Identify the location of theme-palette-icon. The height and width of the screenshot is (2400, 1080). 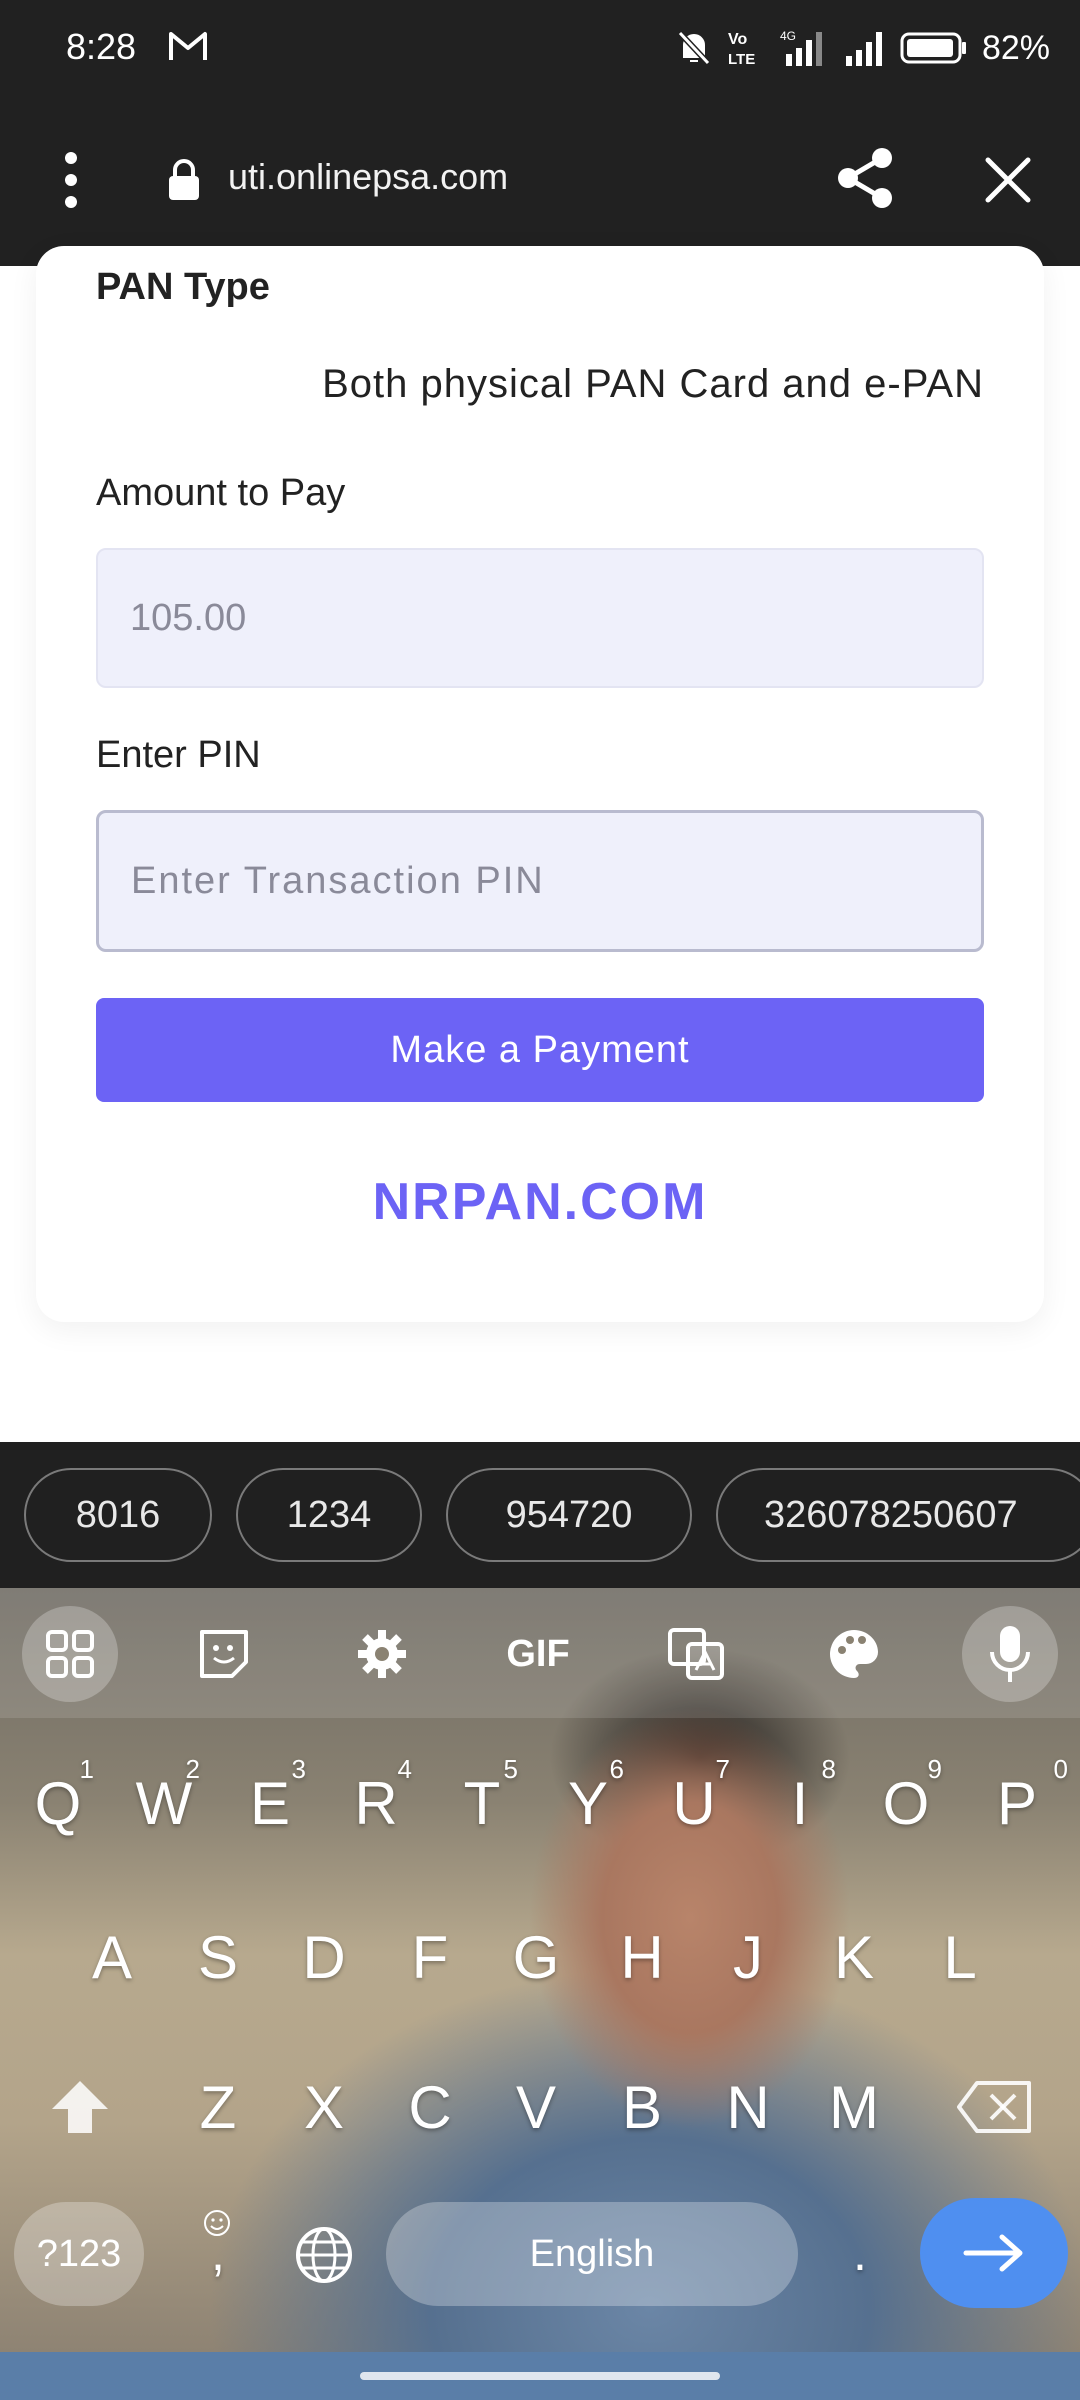
(854, 1654).